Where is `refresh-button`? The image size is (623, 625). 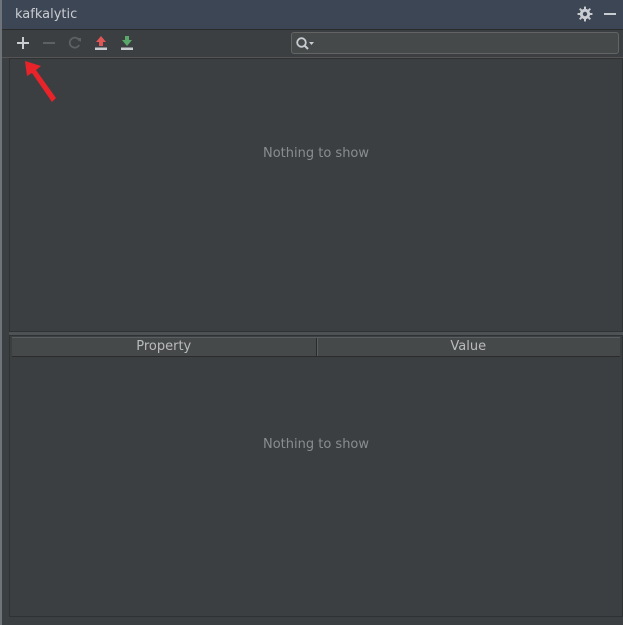 refresh-button is located at coordinates (75, 43).